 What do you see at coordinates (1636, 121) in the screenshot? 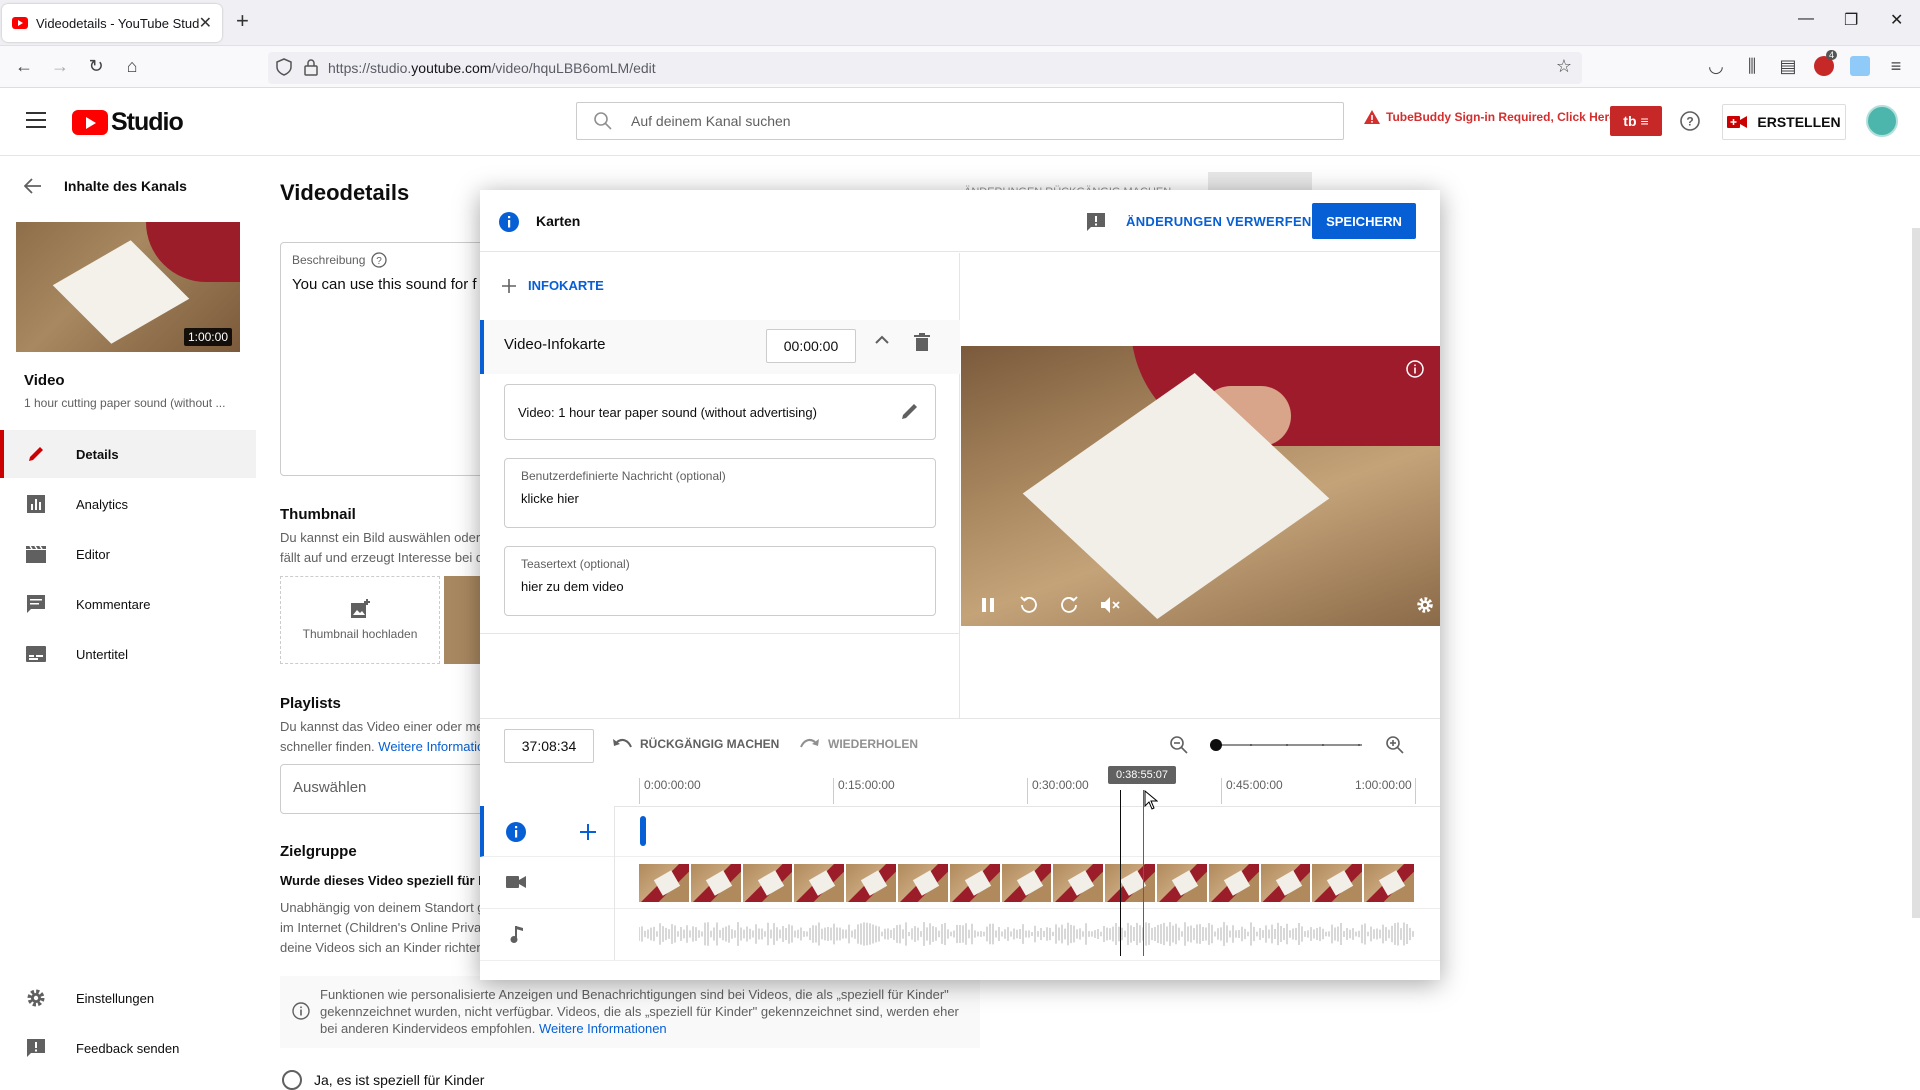
I see `tubebuddy-menu-button: tb ≡` at bounding box center [1636, 121].